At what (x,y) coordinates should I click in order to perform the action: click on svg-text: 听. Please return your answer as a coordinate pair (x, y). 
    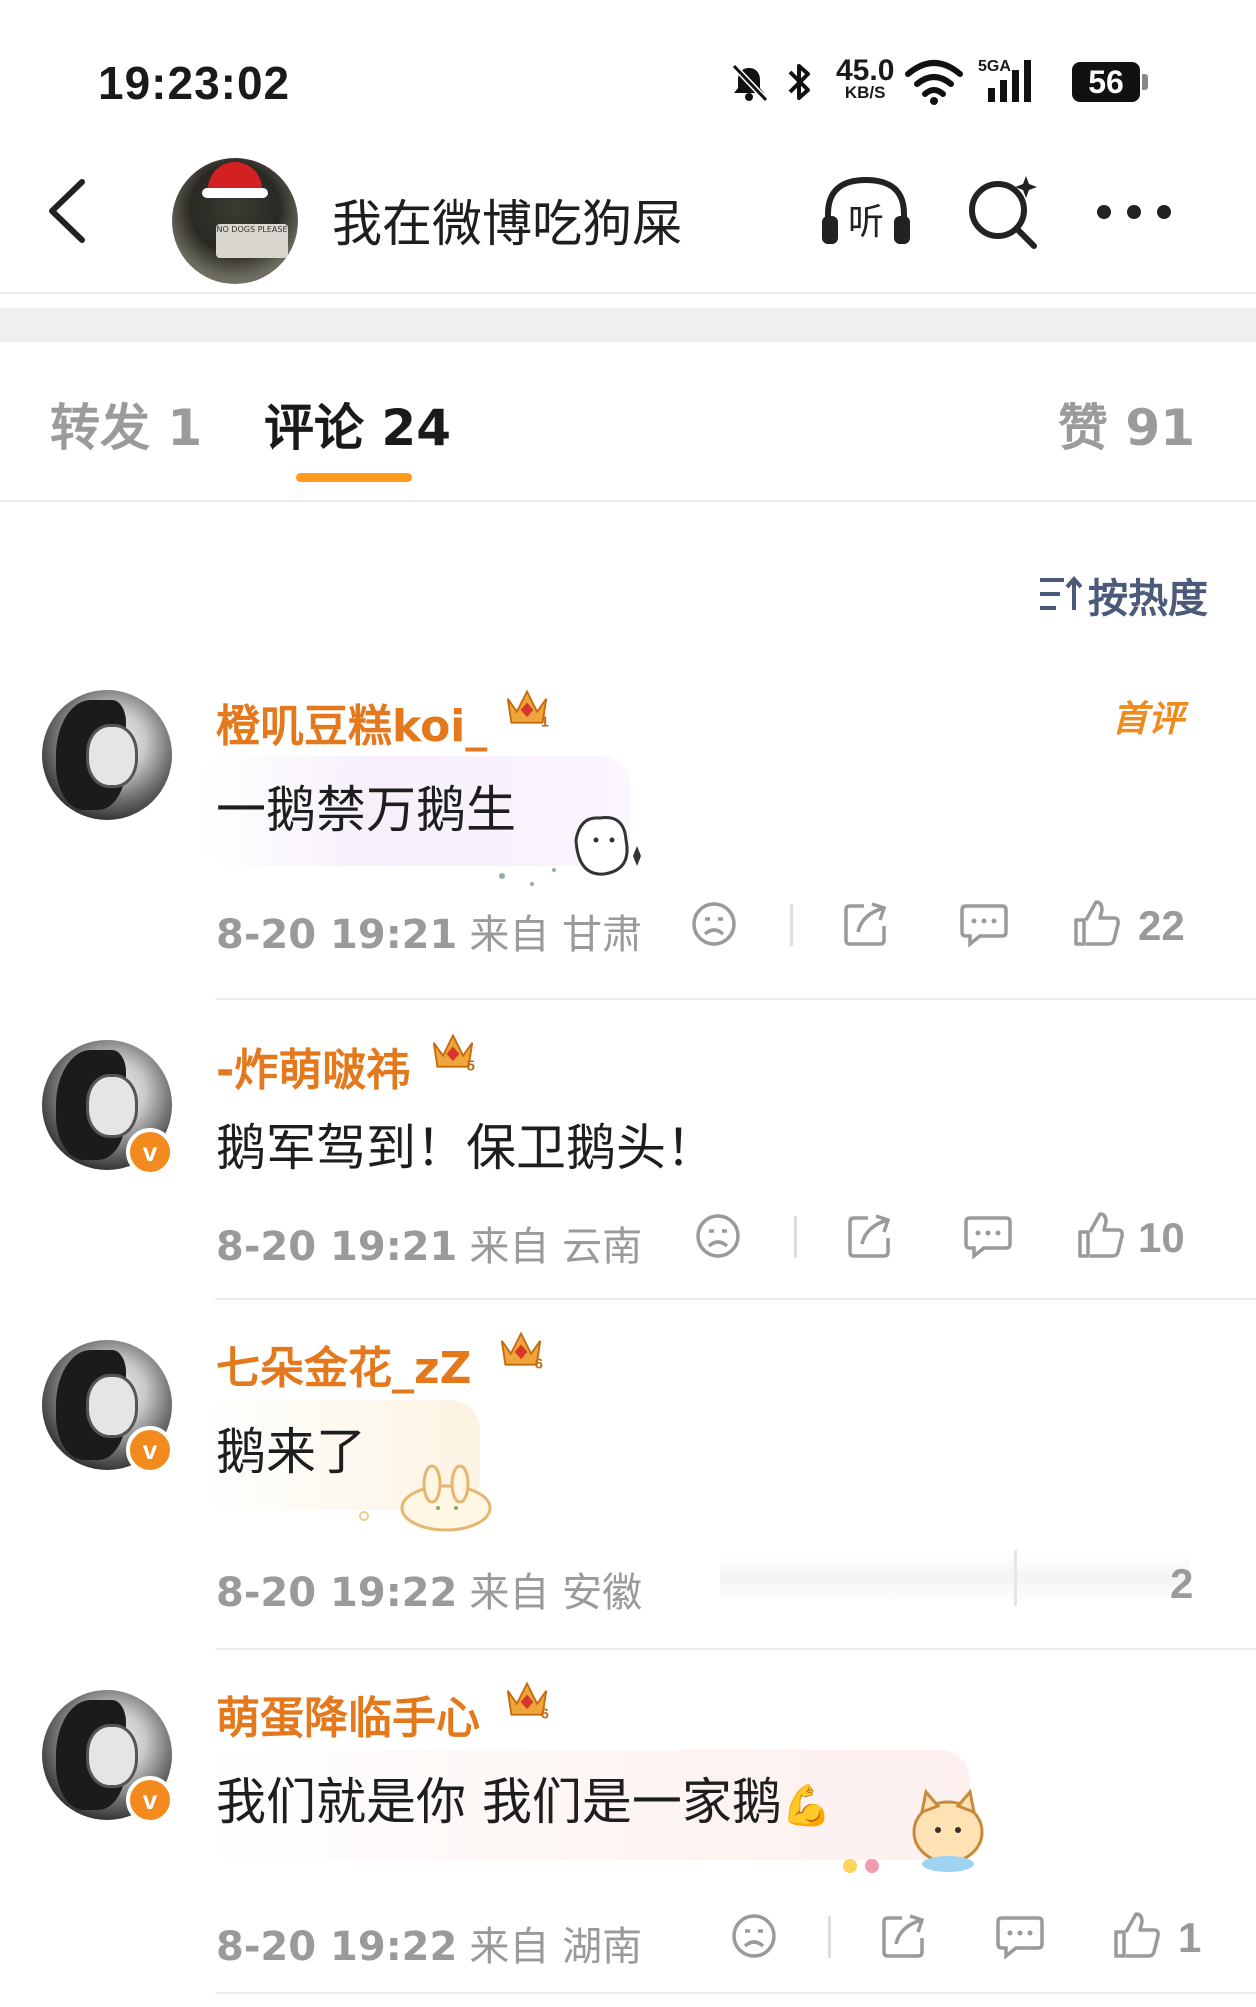
    Looking at the image, I should click on (866, 222).